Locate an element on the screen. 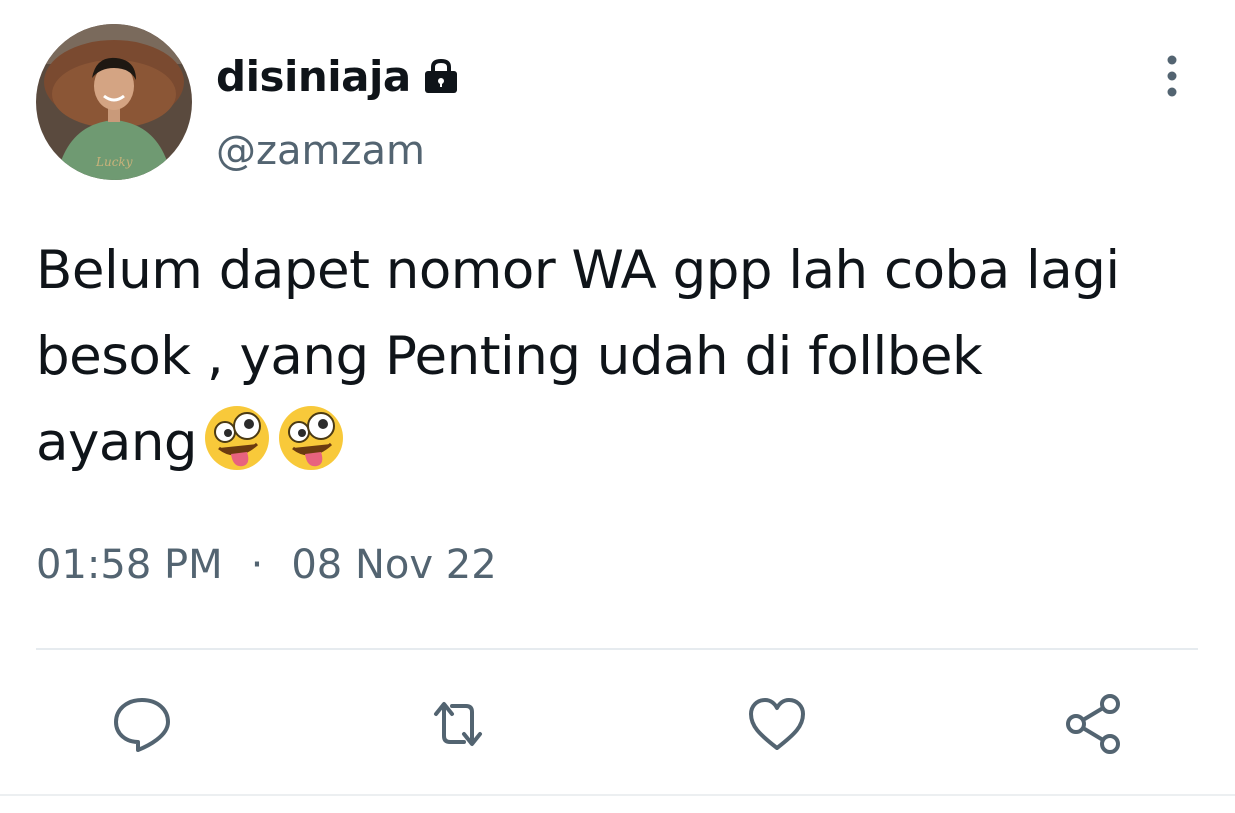 The height and width of the screenshot is (813, 1235). share-icon is located at coordinates (1093, 724).